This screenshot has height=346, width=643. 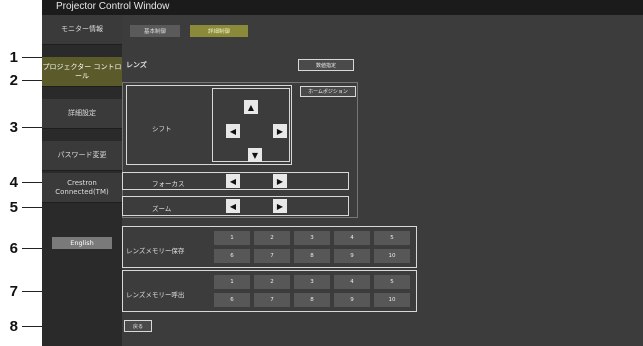 I want to click on sidebar-item-projector-control: プロジェクター コントロール, so click(x=82, y=72).